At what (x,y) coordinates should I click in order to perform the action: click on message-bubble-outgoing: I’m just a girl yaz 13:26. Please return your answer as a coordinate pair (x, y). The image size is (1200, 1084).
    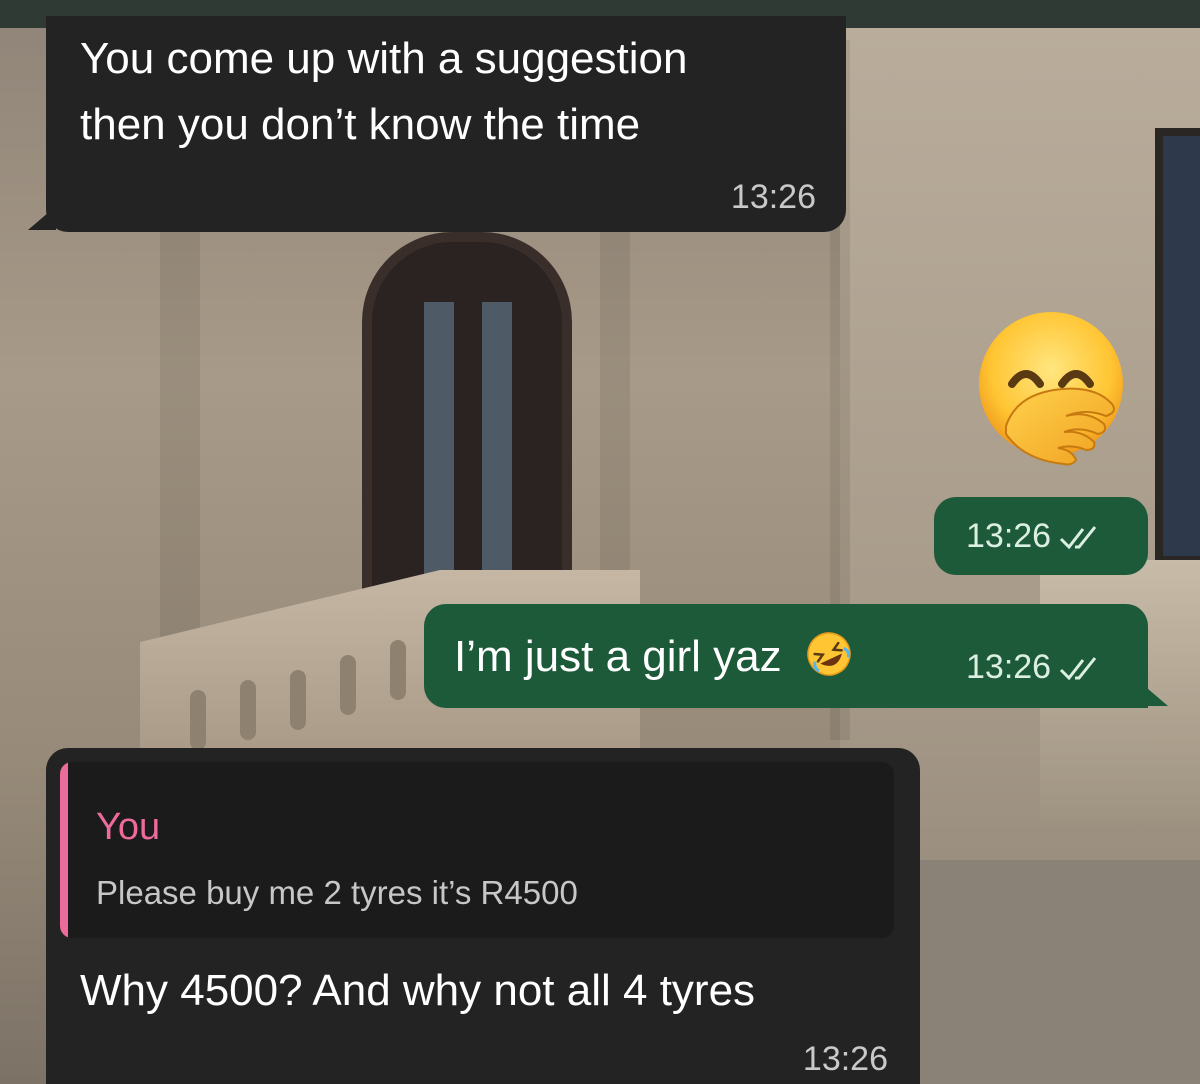
    Looking at the image, I should click on (786, 656).